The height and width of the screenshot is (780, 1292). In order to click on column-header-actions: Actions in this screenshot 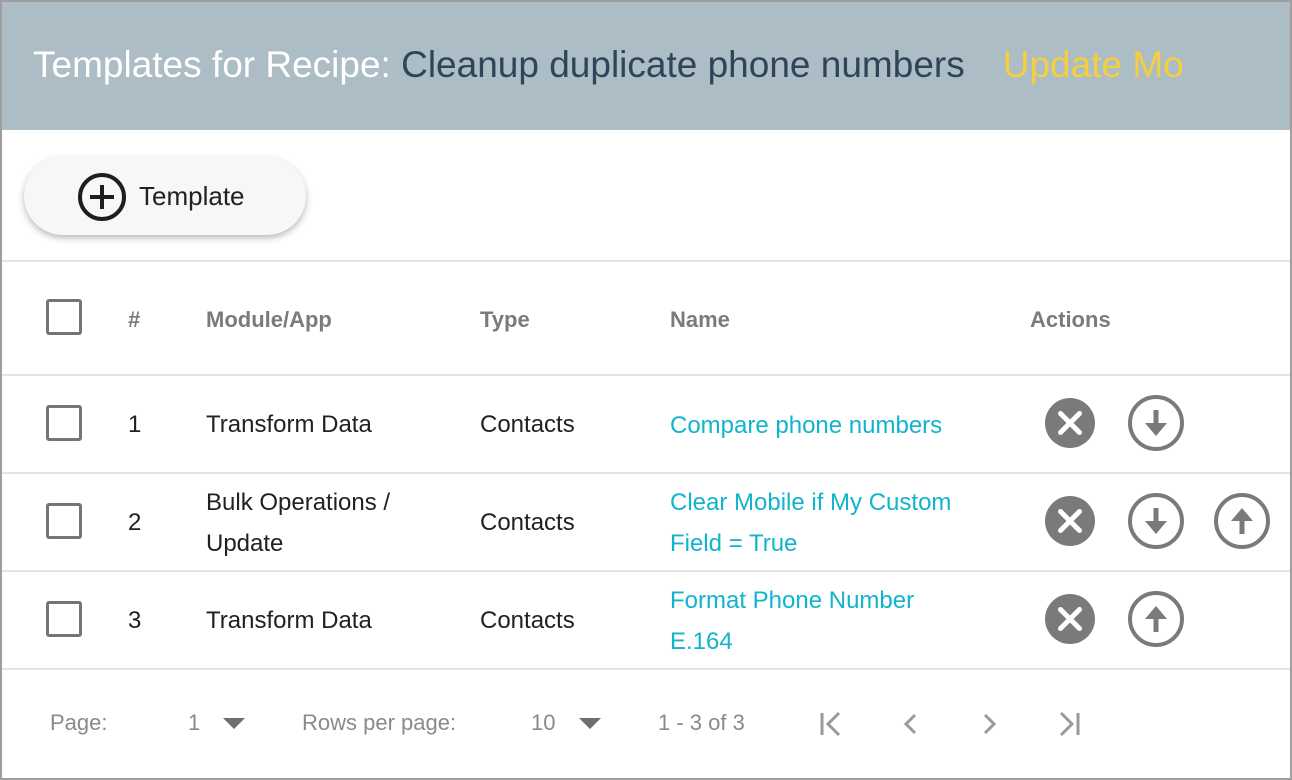, I will do `click(1070, 319)`.